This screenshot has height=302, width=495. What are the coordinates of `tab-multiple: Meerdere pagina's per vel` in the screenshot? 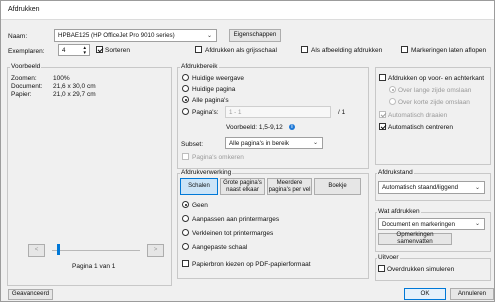 It's located at (289, 186).